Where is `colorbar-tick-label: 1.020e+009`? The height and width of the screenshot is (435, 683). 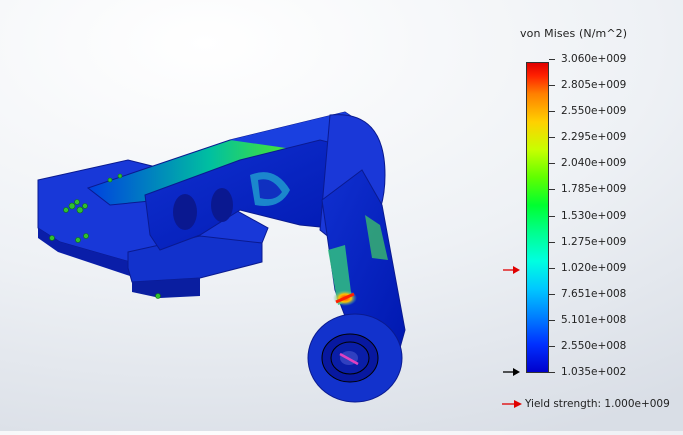
colorbar-tick-label: 1.020e+009 is located at coordinates (594, 267).